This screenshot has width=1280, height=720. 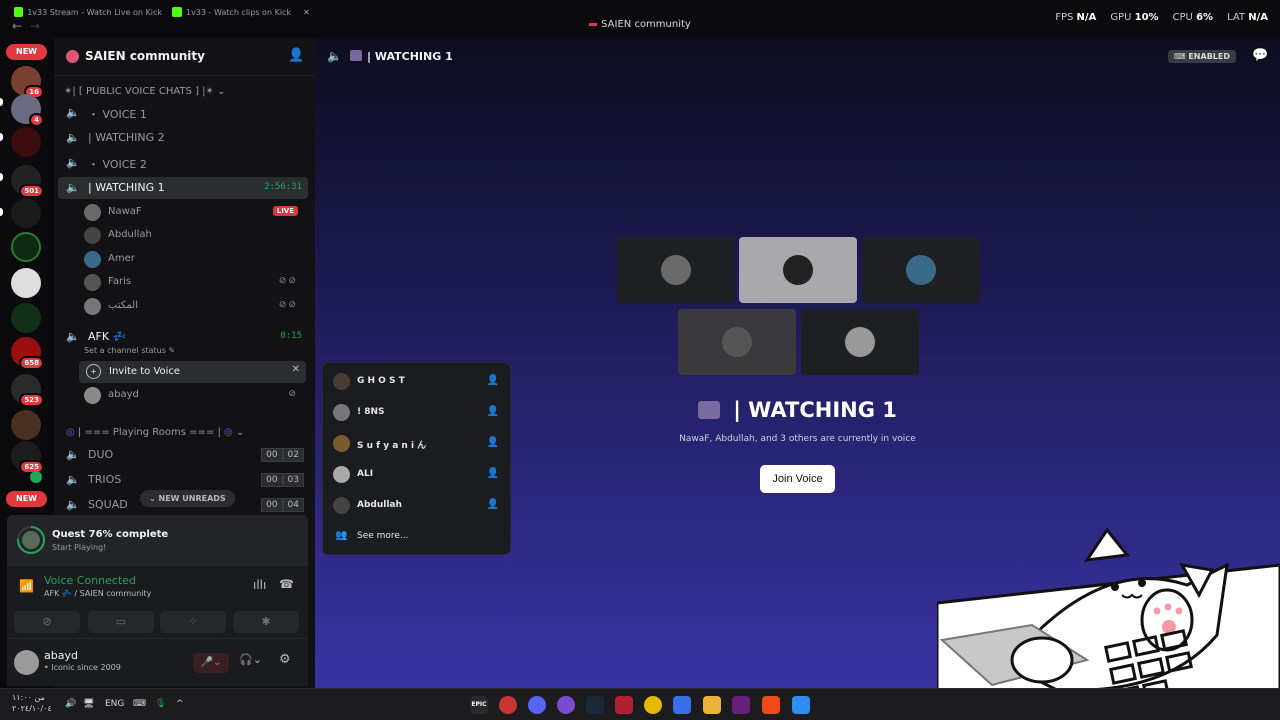 I want to click on clock: من ١١:٠٠ ٢٠٢٤/١٠/٠٤, so click(x=32, y=703).